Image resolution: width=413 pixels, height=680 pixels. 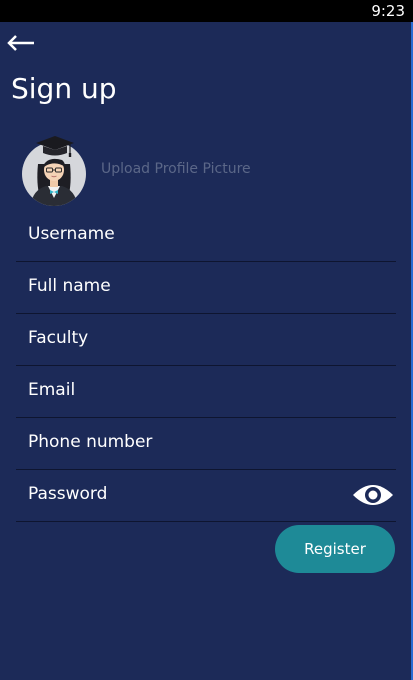 I want to click on email-label: Email, so click(x=52, y=390).